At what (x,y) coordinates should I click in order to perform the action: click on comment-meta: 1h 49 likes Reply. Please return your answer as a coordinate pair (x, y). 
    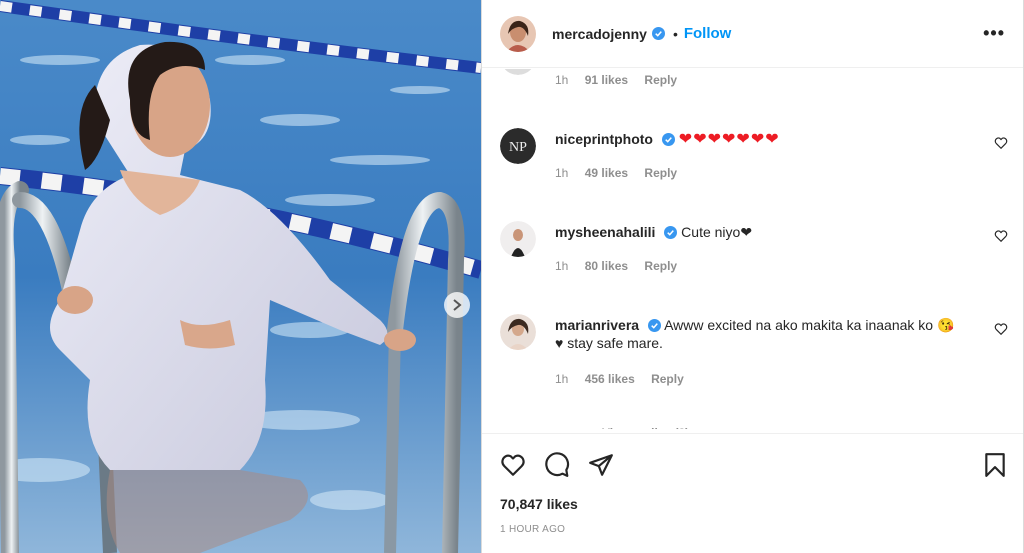
    Looking at the image, I should click on (622, 173).